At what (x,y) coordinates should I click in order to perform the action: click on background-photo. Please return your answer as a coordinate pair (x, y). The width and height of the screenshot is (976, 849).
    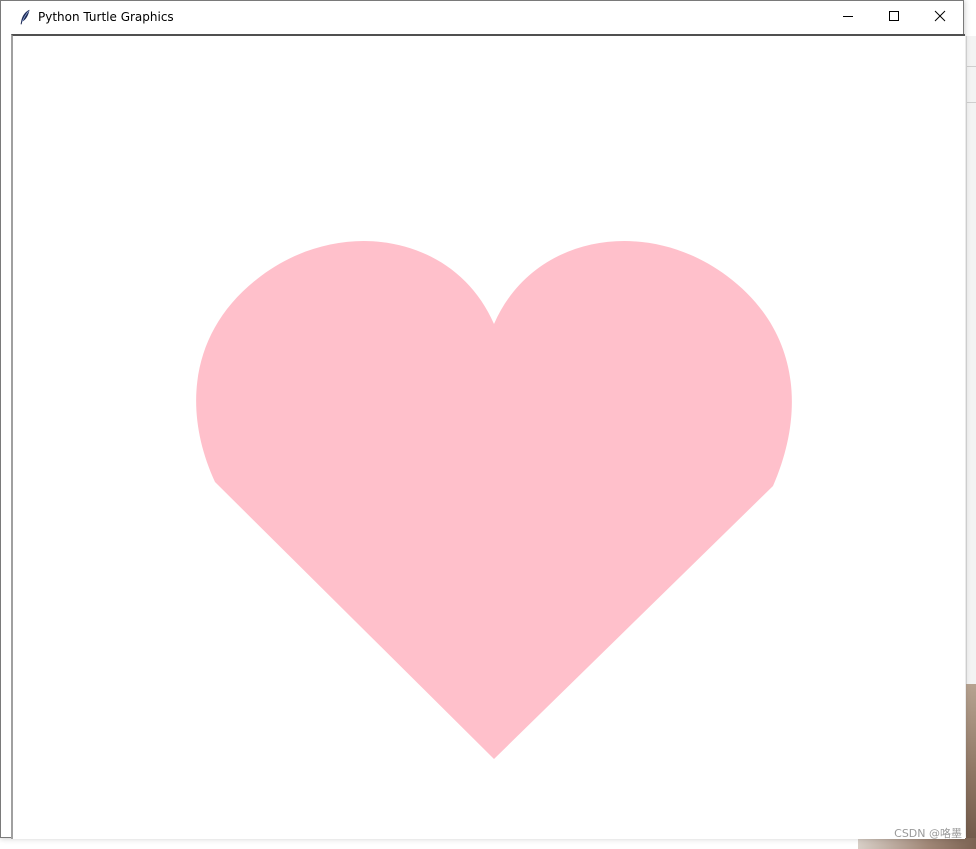
    Looking at the image, I should click on (971, 766).